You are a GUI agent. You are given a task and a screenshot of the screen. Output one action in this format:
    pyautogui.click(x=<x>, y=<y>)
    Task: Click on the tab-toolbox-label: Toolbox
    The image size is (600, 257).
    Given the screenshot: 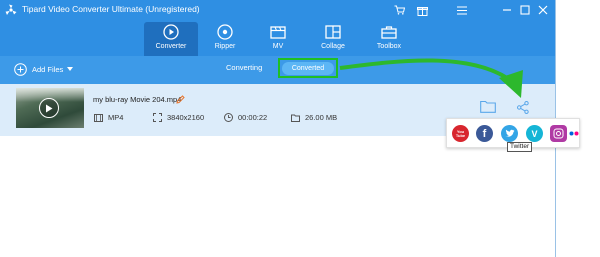 What is the action you would take?
    pyautogui.click(x=389, y=46)
    